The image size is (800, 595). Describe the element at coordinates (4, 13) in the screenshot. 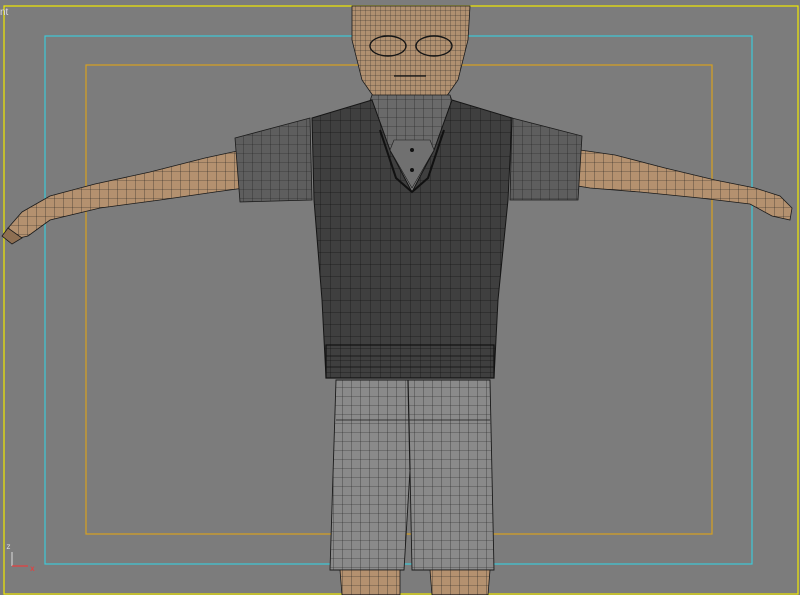

I see `viewport-label: nt` at that location.